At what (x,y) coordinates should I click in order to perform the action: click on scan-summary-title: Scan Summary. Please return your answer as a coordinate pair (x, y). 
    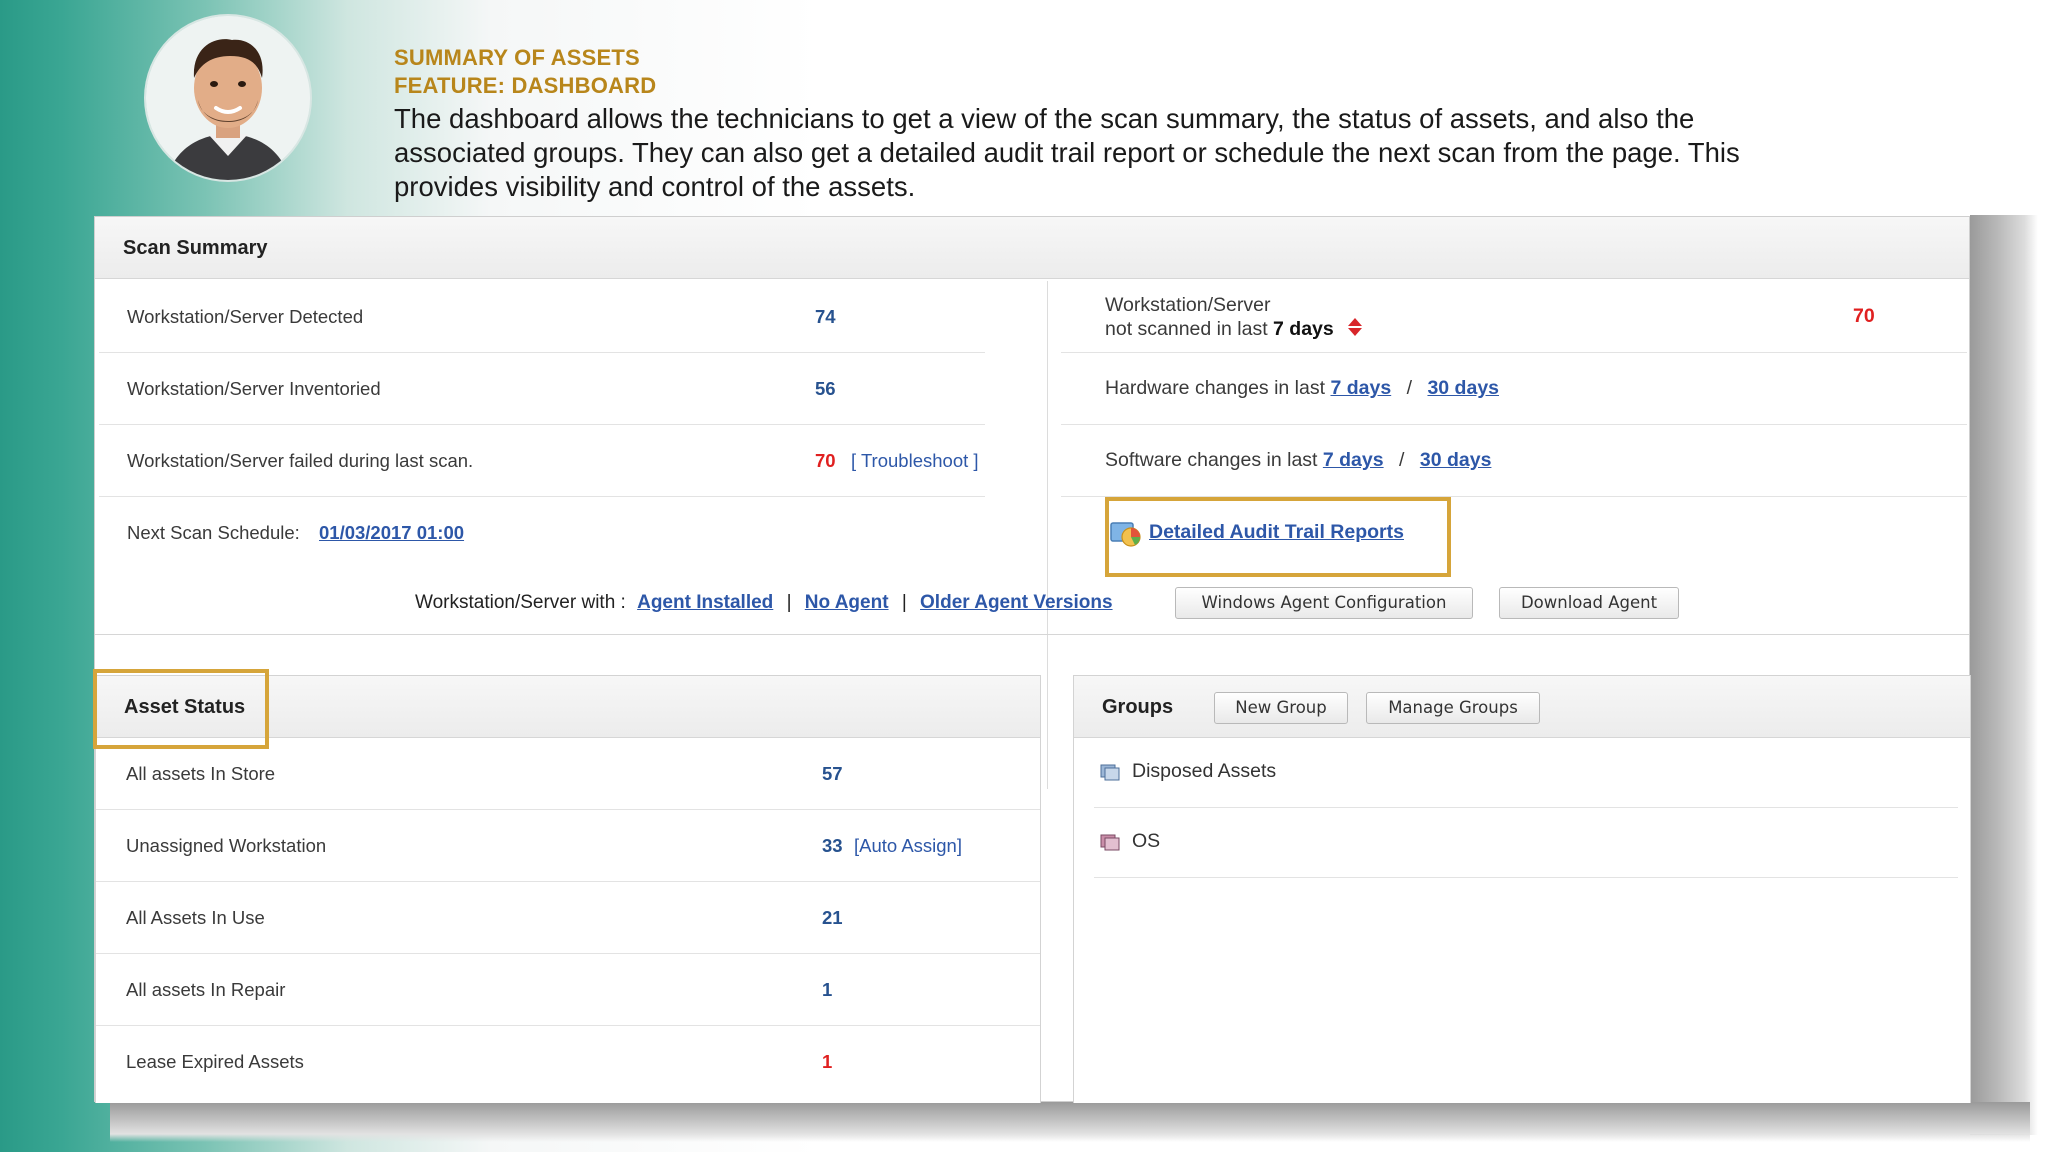
    Looking at the image, I should click on (195, 248).